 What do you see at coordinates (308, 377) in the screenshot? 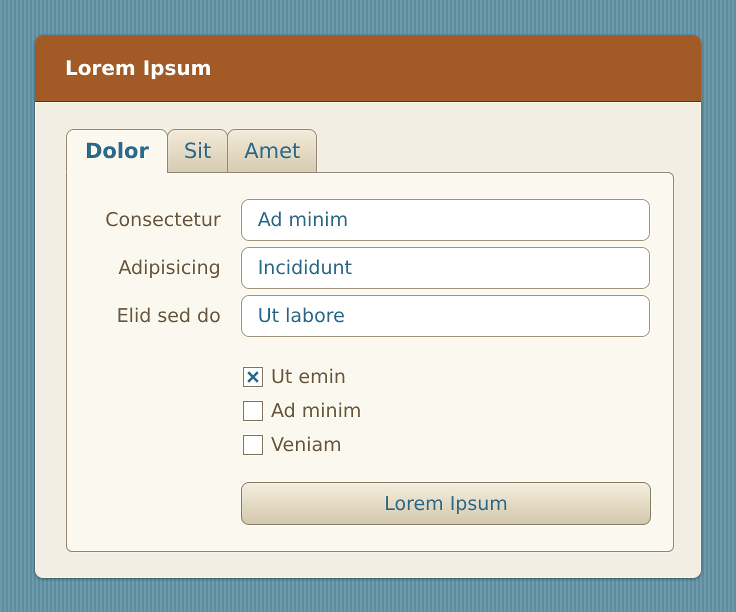
I see `checkbox-label: Ut emin` at bounding box center [308, 377].